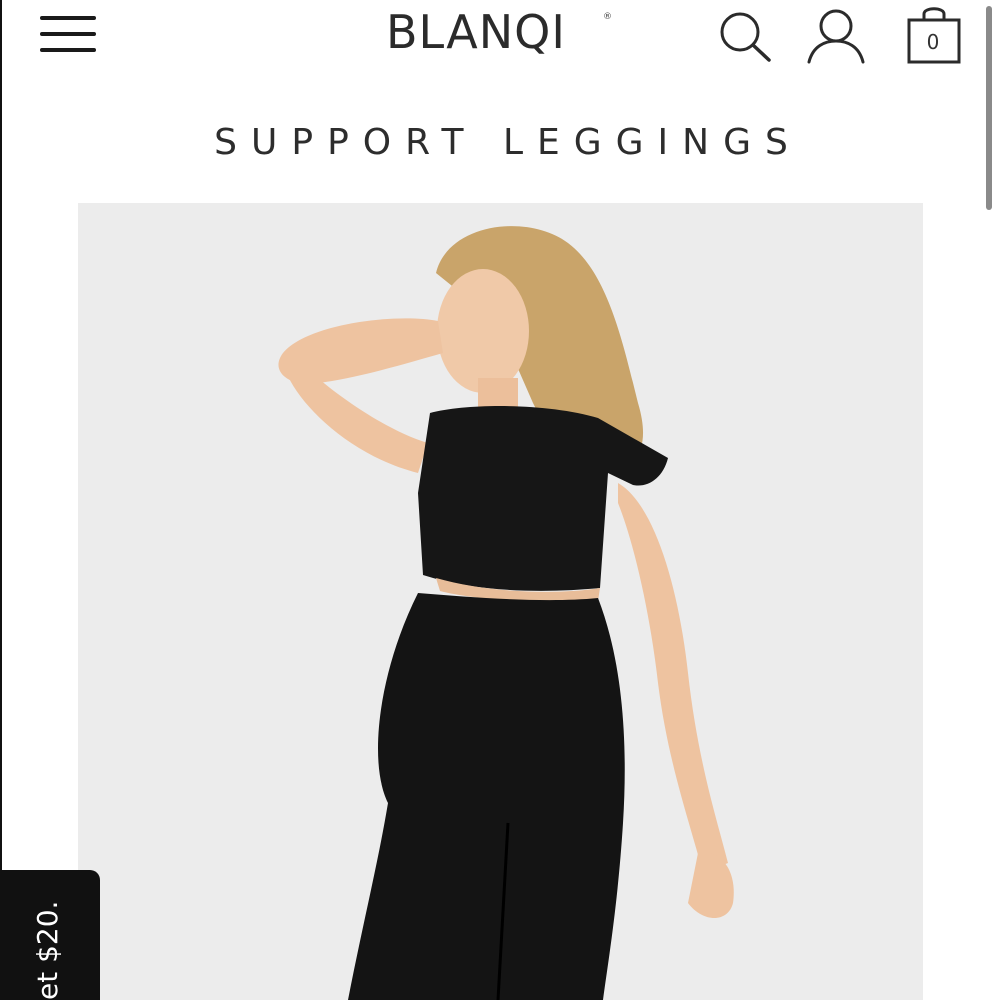 The width and height of the screenshot is (1000, 1000). Describe the element at coordinates (607, 17) in the screenshot. I see `registered-mark: ®` at that location.